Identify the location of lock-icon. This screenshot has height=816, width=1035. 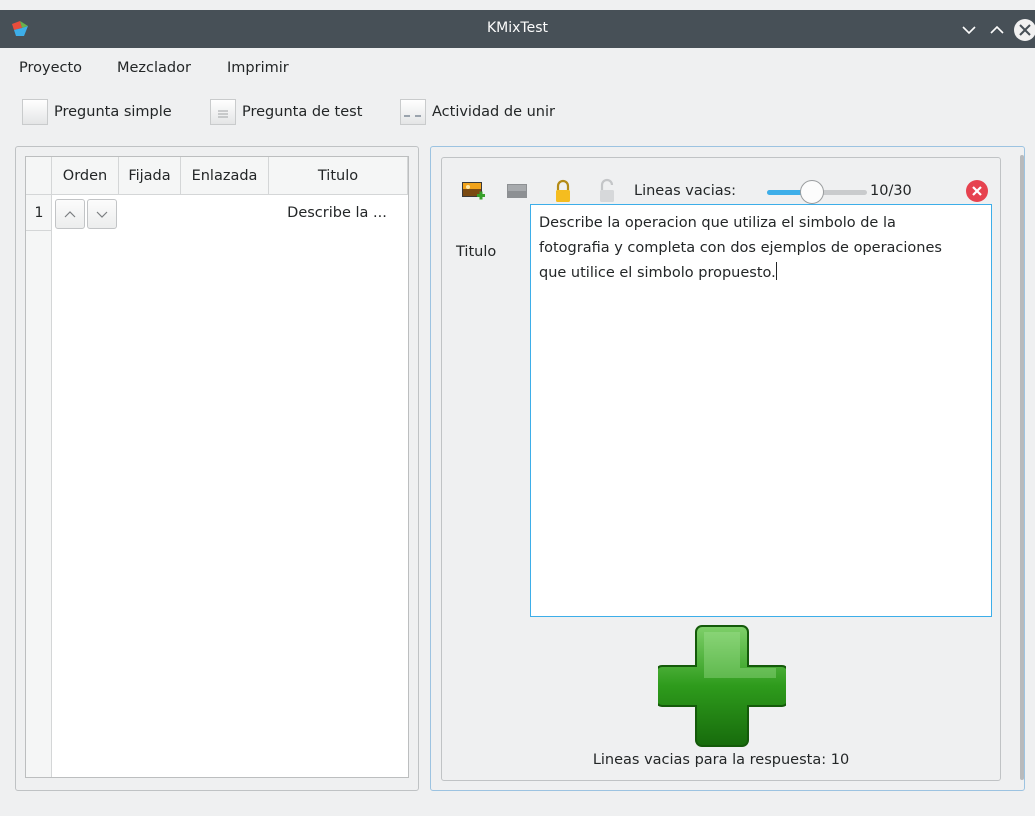
(563, 191).